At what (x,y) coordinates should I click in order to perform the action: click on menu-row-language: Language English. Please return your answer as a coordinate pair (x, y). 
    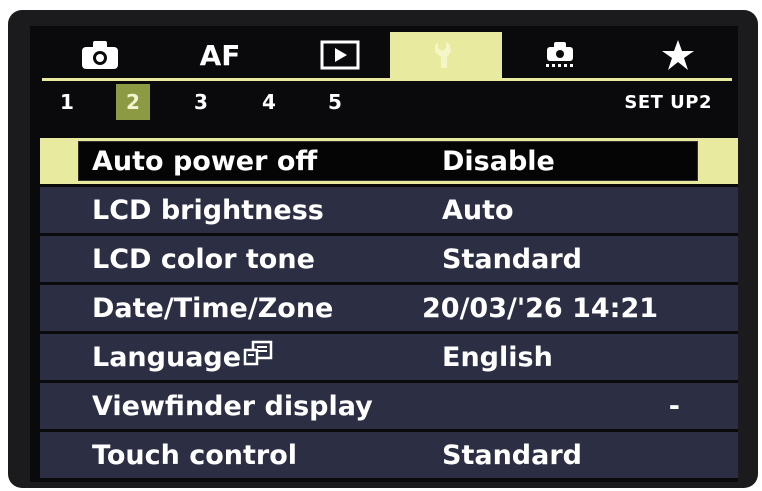
    Looking at the image, I should click on (389, 357).